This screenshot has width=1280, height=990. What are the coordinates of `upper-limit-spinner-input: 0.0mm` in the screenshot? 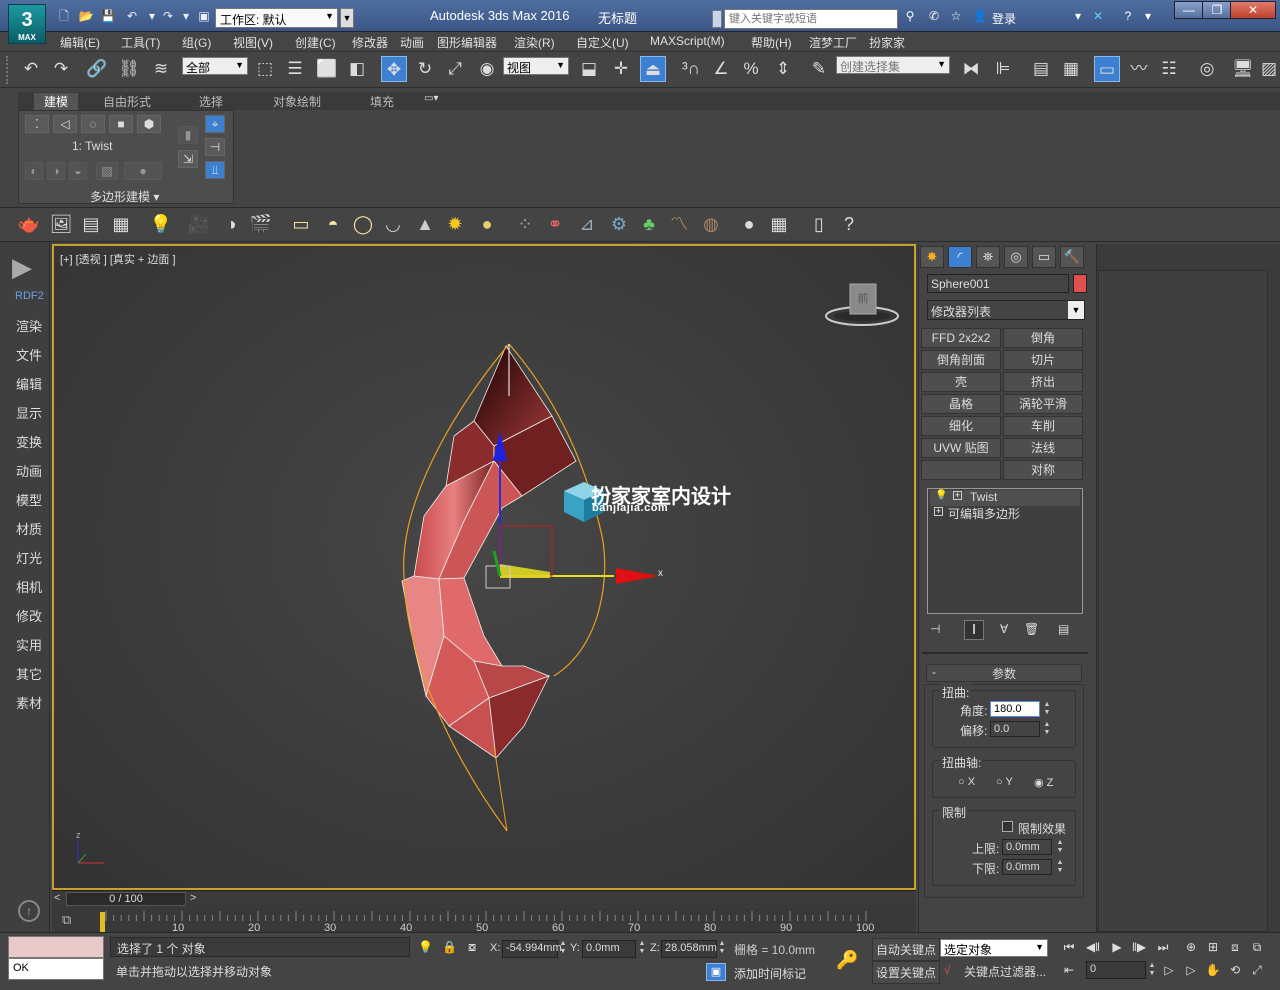 It's located at (1027, 847).